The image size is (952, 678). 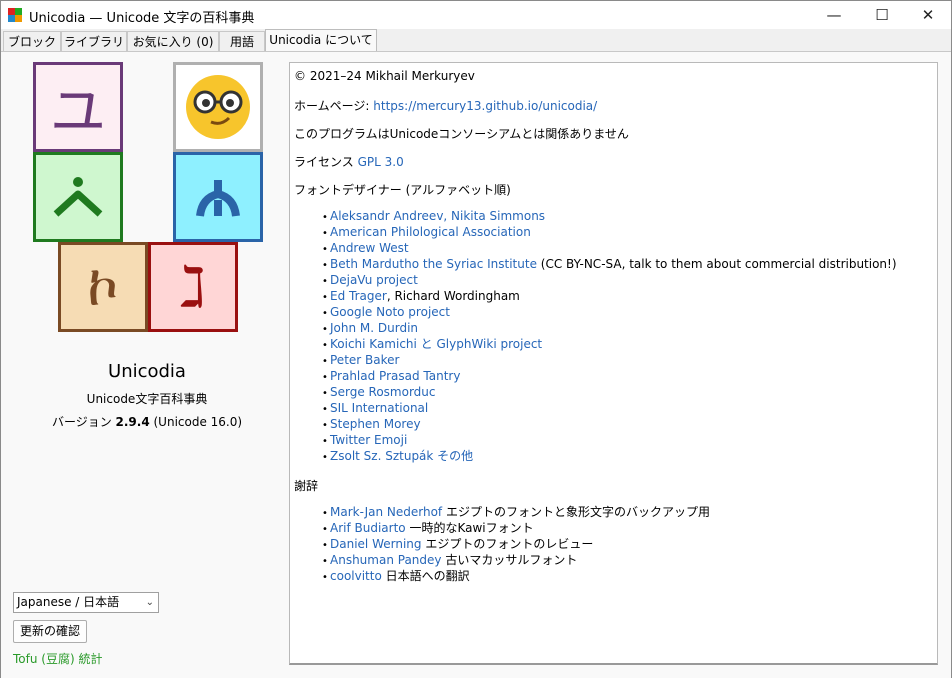 What do you see at coordinates (386, 560) in the screenshot?
I see `thanks-link: Anshuman Pandey` at bounding box center [386, 560].